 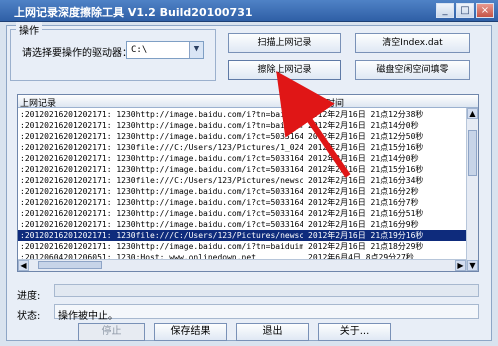 What do you see at coordinates (326, 102) in the screenshot?
I see `time-column-header: 上网时间` at bounding box center [326, 102].